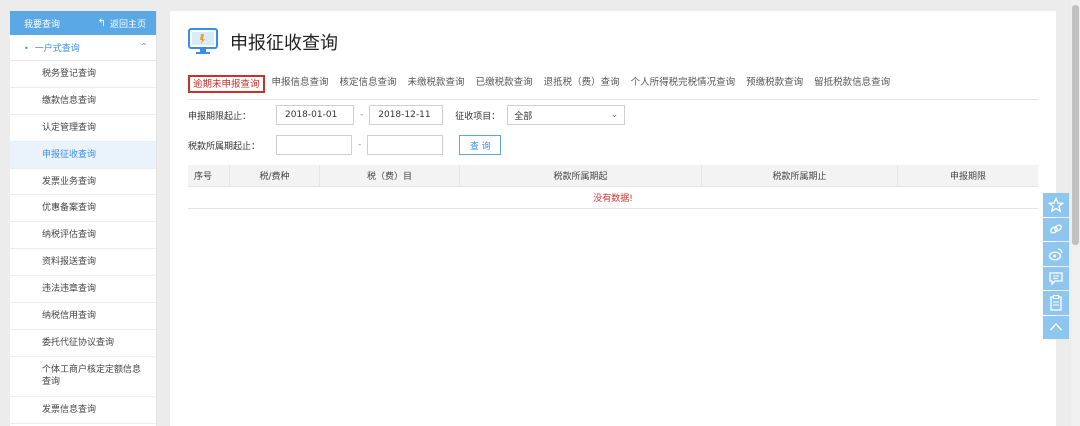 This screenshot has height=426, width=1080. What do you see at coordinates (101, 23) in the screenshot?
I see `return-arrow-icon: ↰` at bounding box center [101, 23].